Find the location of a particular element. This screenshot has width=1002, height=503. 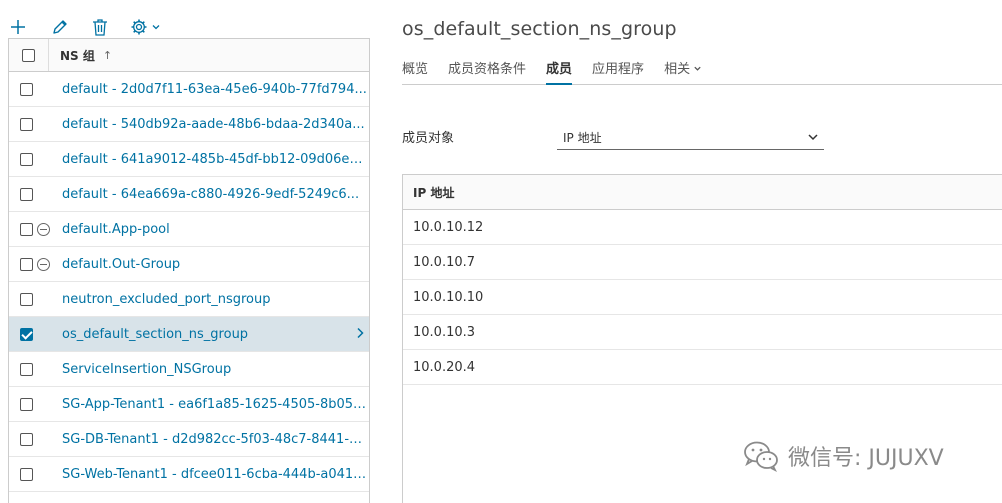

settings-button is located at coordinates (148, 27).